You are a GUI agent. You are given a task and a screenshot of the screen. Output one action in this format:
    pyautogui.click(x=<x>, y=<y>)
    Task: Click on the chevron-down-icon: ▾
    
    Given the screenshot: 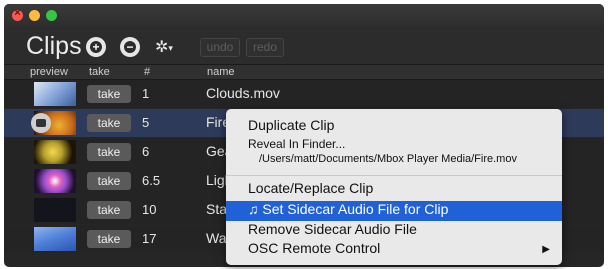 What is the action you would take?
    pyautogui.click(x=170, y=48)
    